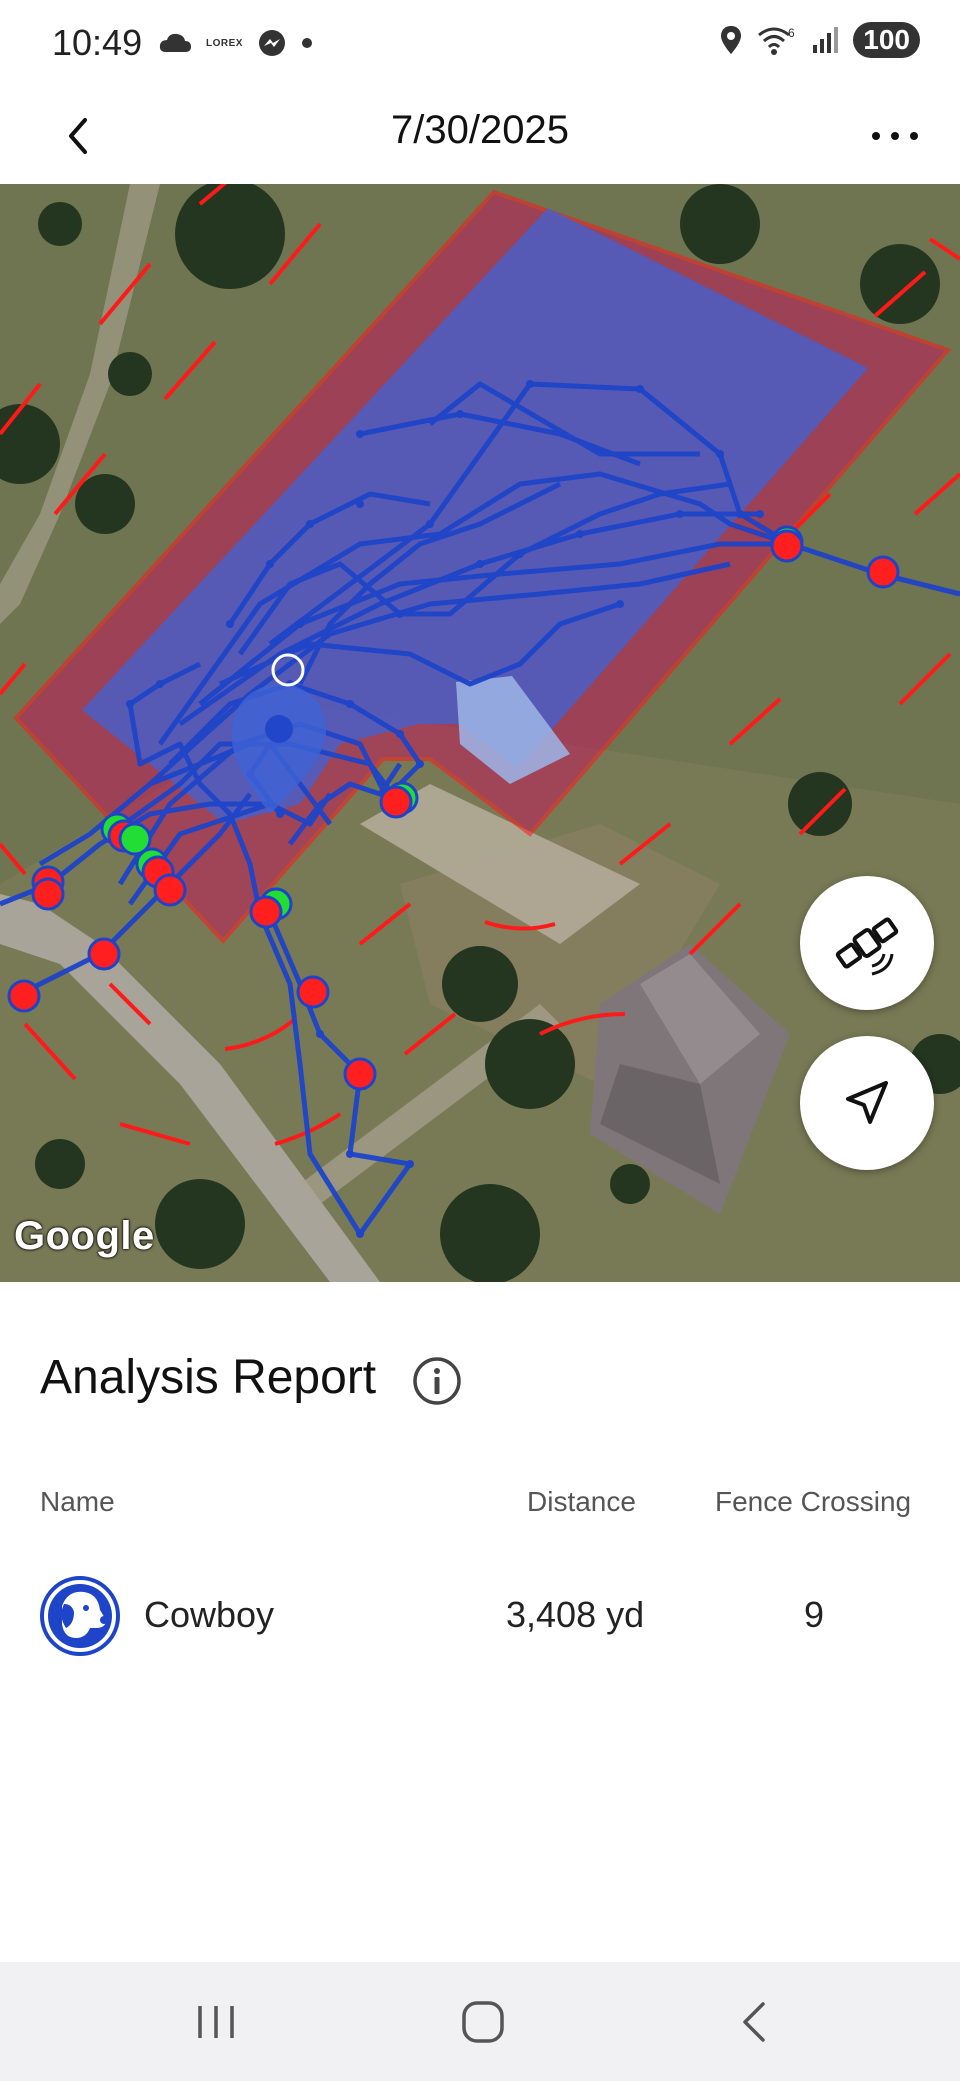 This screenshot has width=960, height=2081. What do you see at coordinates (480, 130) in the screenshot?
I see `page-title: 7/30/2025` at bounding box center [480, 130].